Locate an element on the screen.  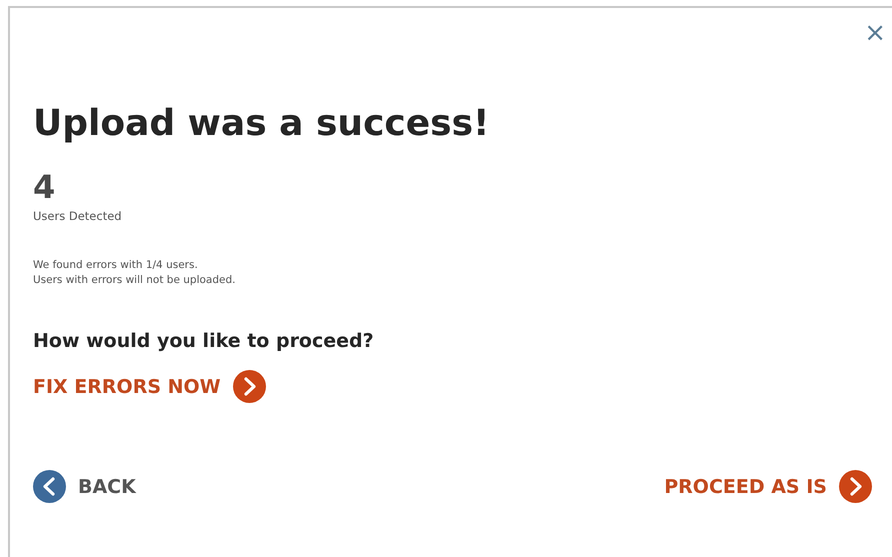
dialog-title: Upload was a success! is located at coordinates (261, 124).